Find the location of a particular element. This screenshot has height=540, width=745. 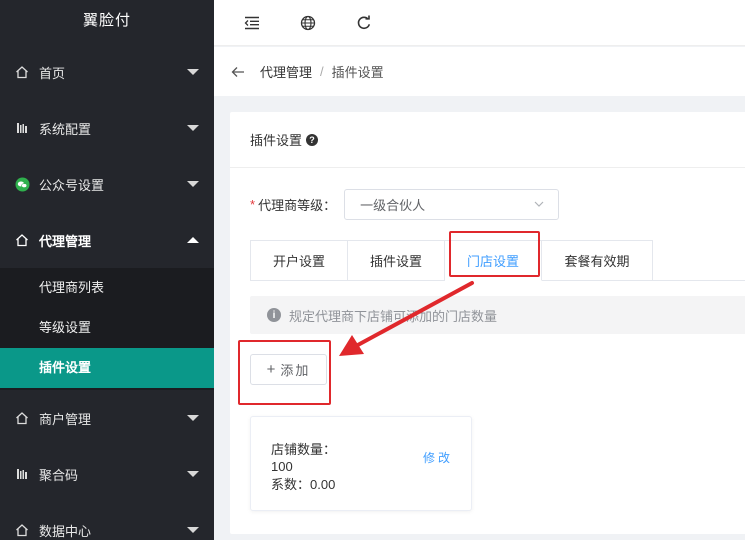

wechat-icon is located at coordinates (22, 184).